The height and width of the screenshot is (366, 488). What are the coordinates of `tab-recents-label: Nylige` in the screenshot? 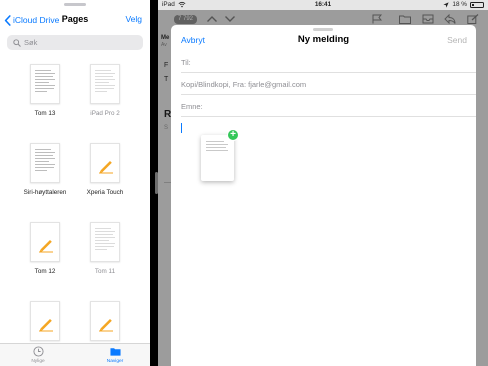 It's located at (38, 361).